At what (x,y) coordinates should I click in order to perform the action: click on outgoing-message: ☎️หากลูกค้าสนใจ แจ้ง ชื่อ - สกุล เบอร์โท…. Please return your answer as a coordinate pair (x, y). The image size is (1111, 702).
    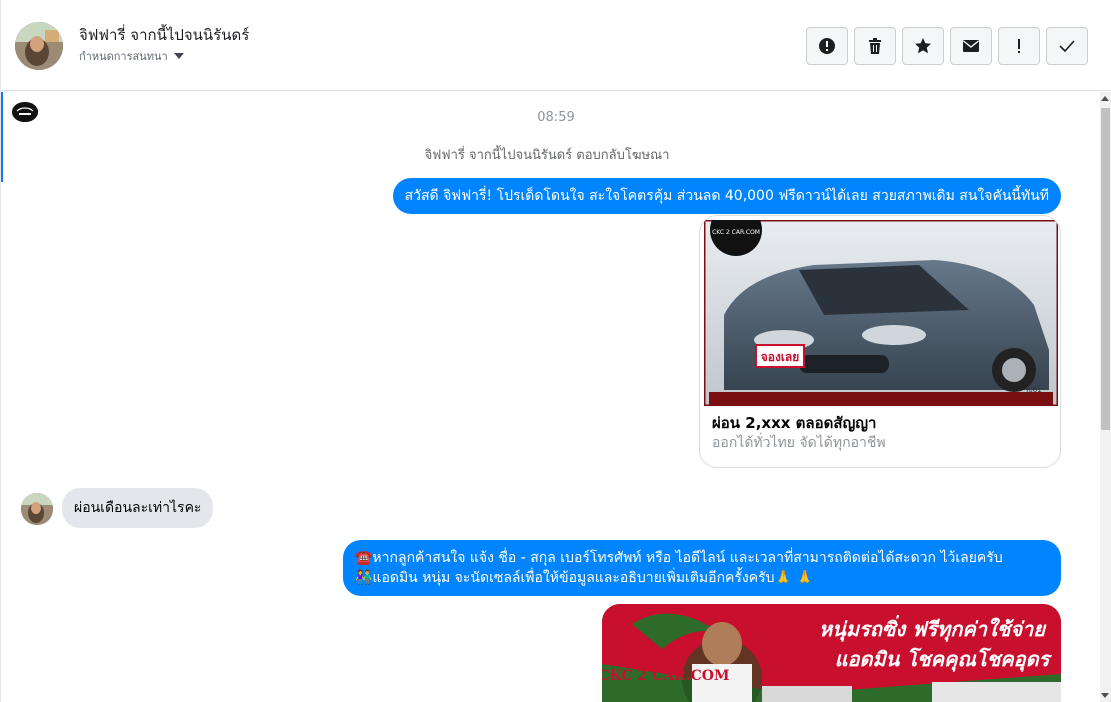
    Looking at the image, I should click on (702, 568).